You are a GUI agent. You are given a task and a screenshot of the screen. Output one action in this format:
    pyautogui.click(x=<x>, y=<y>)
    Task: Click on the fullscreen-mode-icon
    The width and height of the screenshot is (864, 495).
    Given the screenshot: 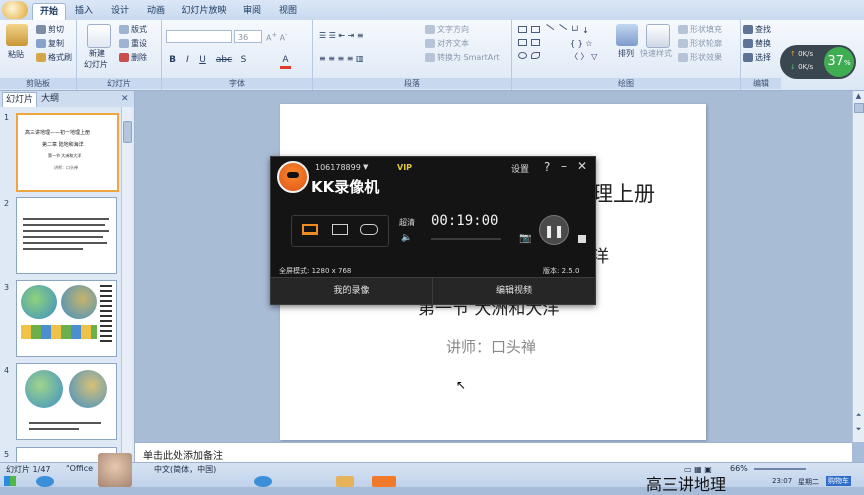 What is the action you would take?
    pyautogui.click(x=310, y=229)
    